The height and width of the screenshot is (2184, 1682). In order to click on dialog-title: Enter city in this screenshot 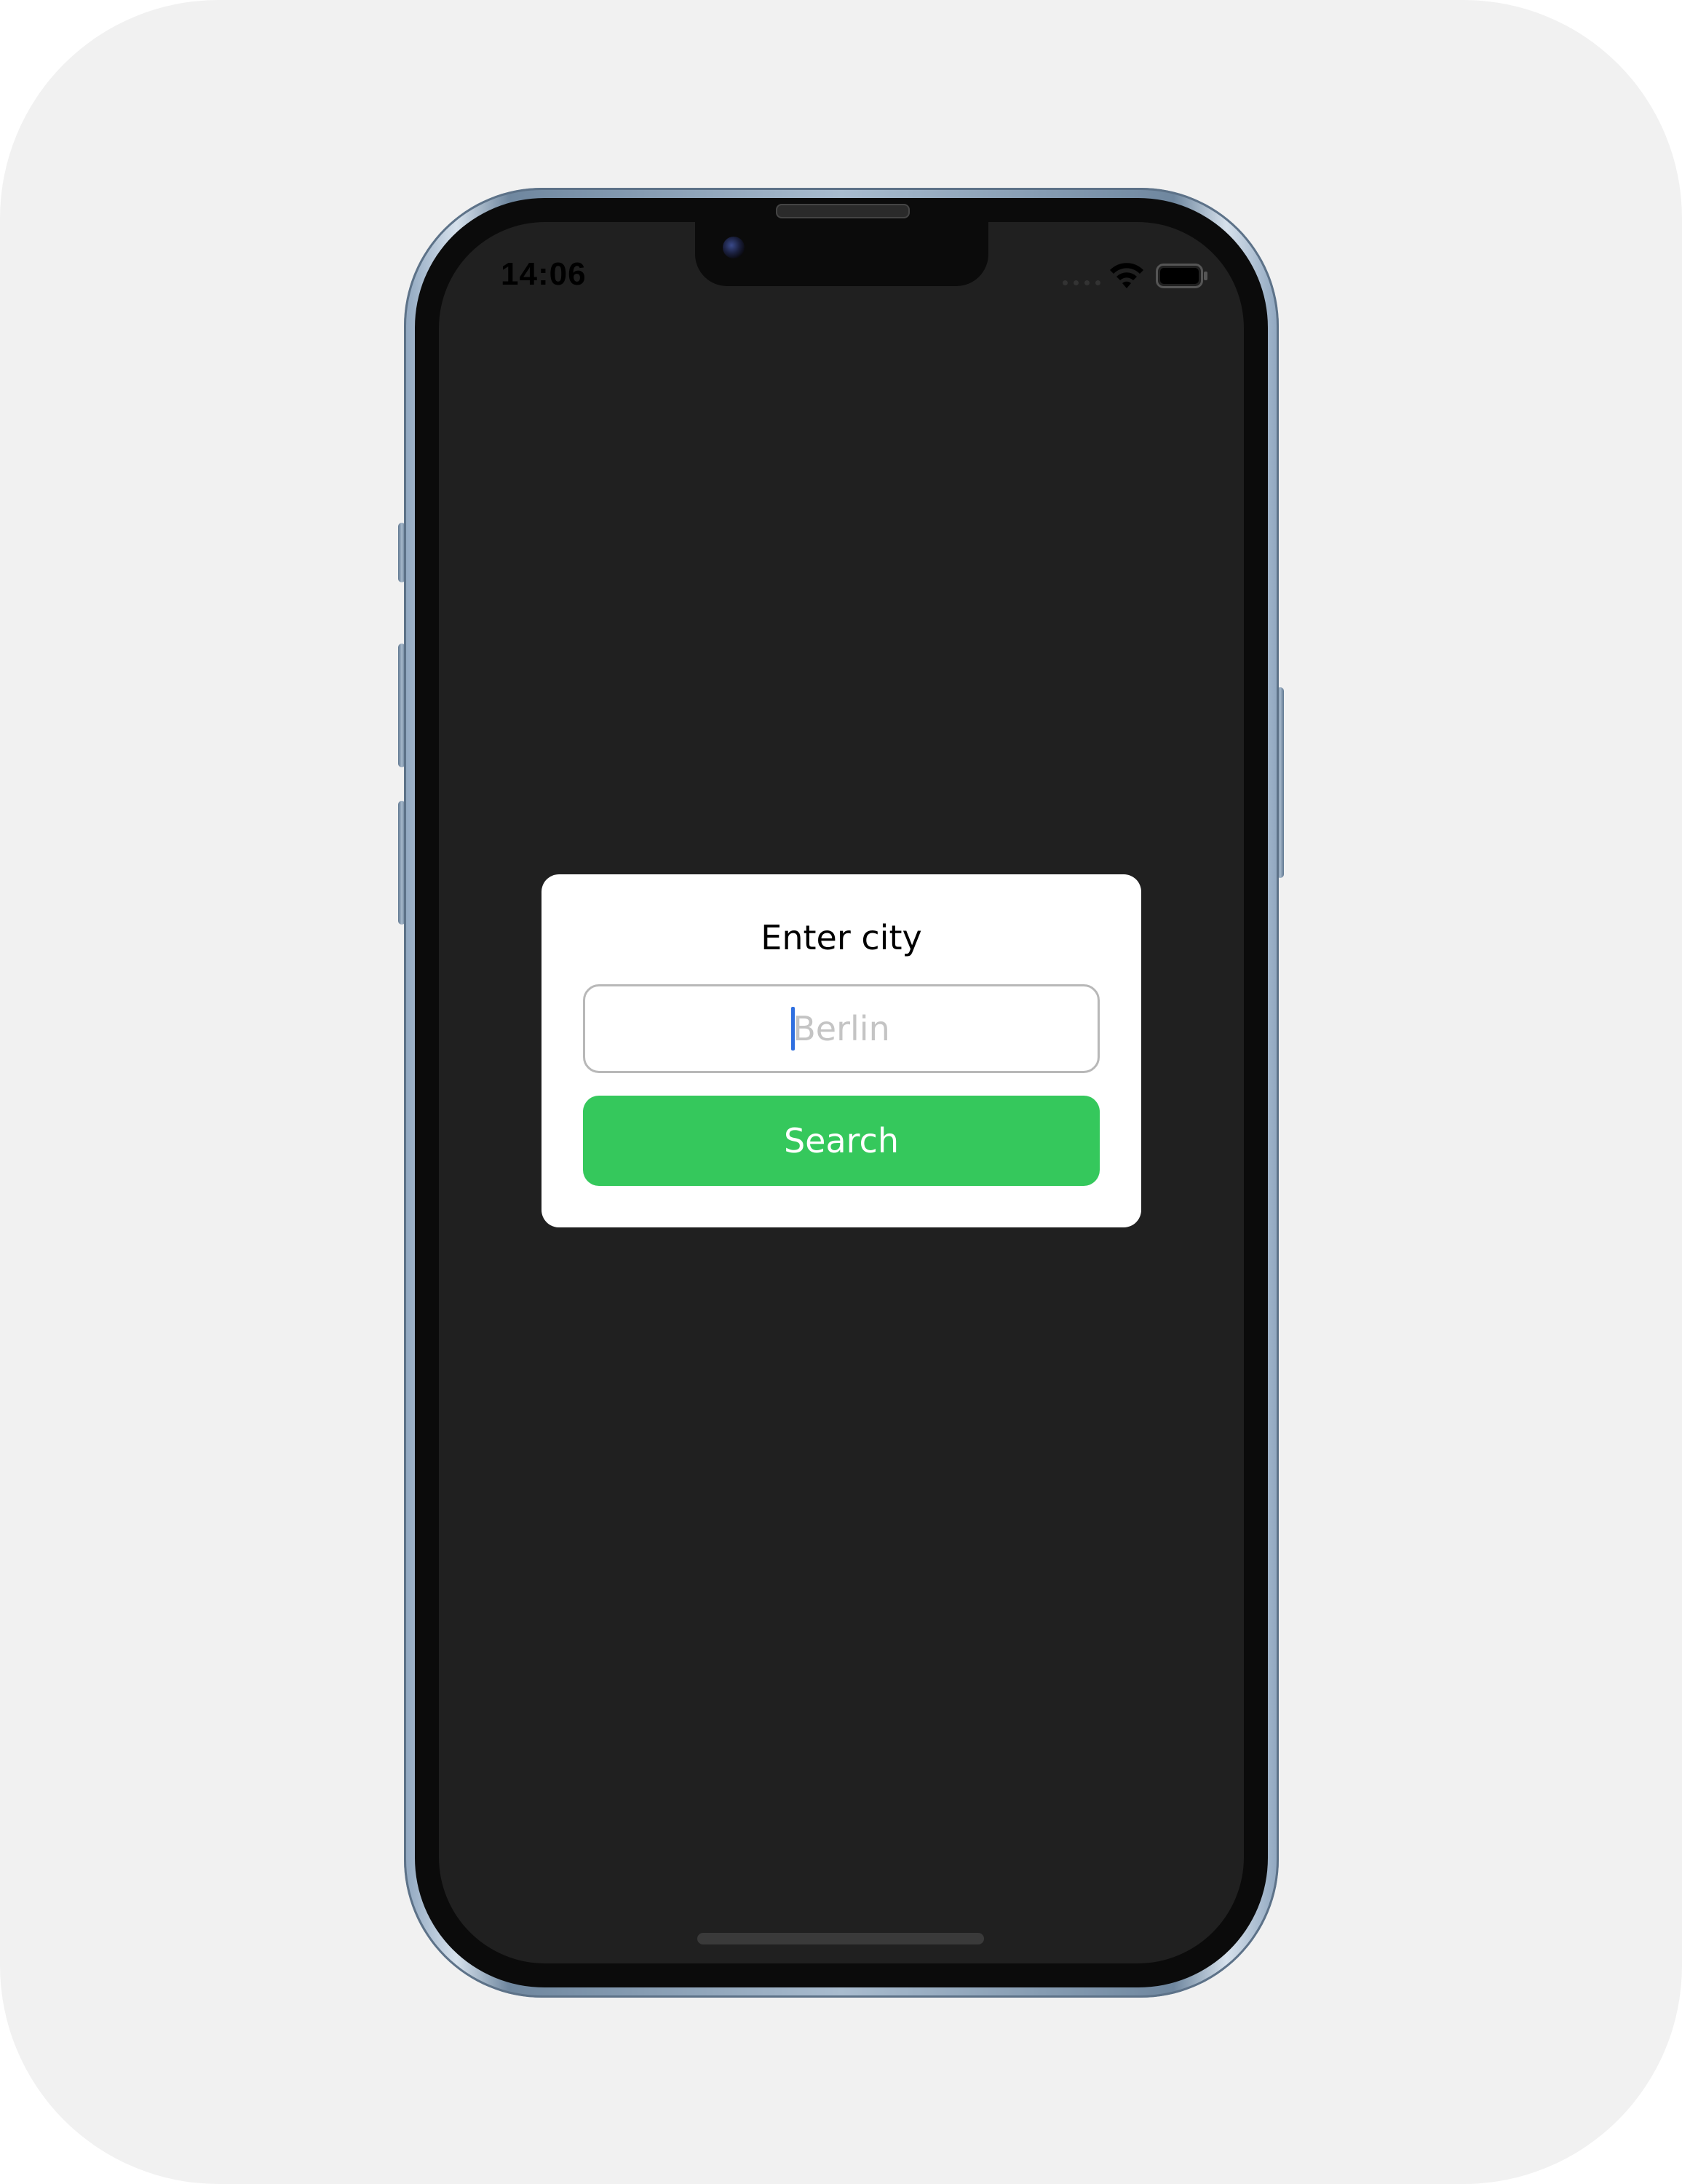, I will do `click(841, 937)`.